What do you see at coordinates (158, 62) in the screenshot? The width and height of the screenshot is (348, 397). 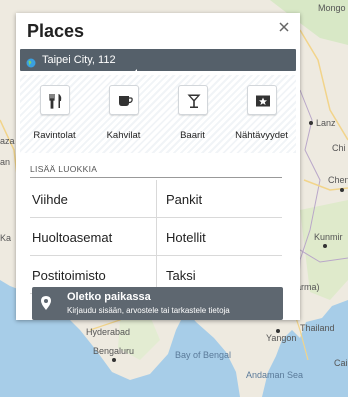 I see `location-selector: Taipei City, 112` at bounding box center [158, 62].